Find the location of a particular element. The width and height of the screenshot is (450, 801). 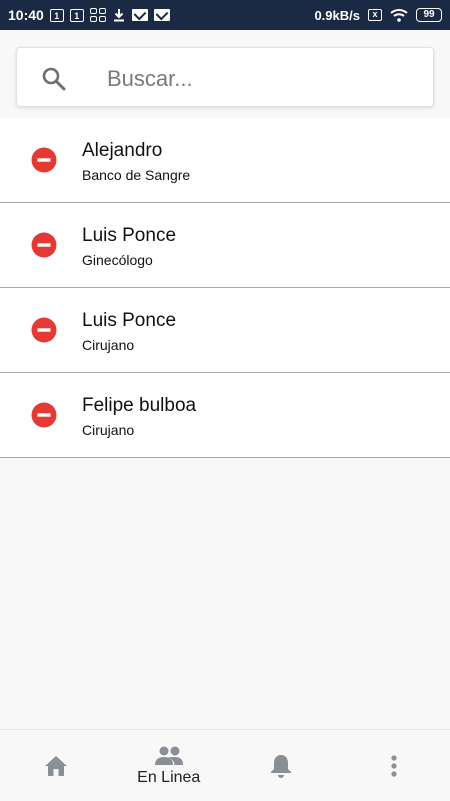

list-item: Luis Ponce Ginecólogo is located at coordinates (225, 245).